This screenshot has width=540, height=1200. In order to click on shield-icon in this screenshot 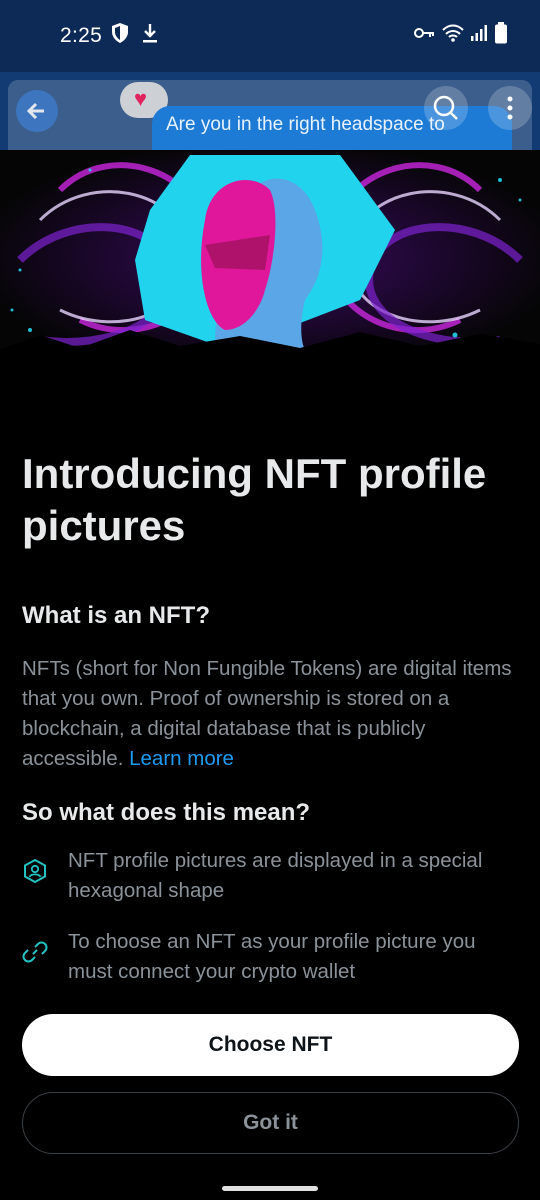, I will do `click(120, 35)`.